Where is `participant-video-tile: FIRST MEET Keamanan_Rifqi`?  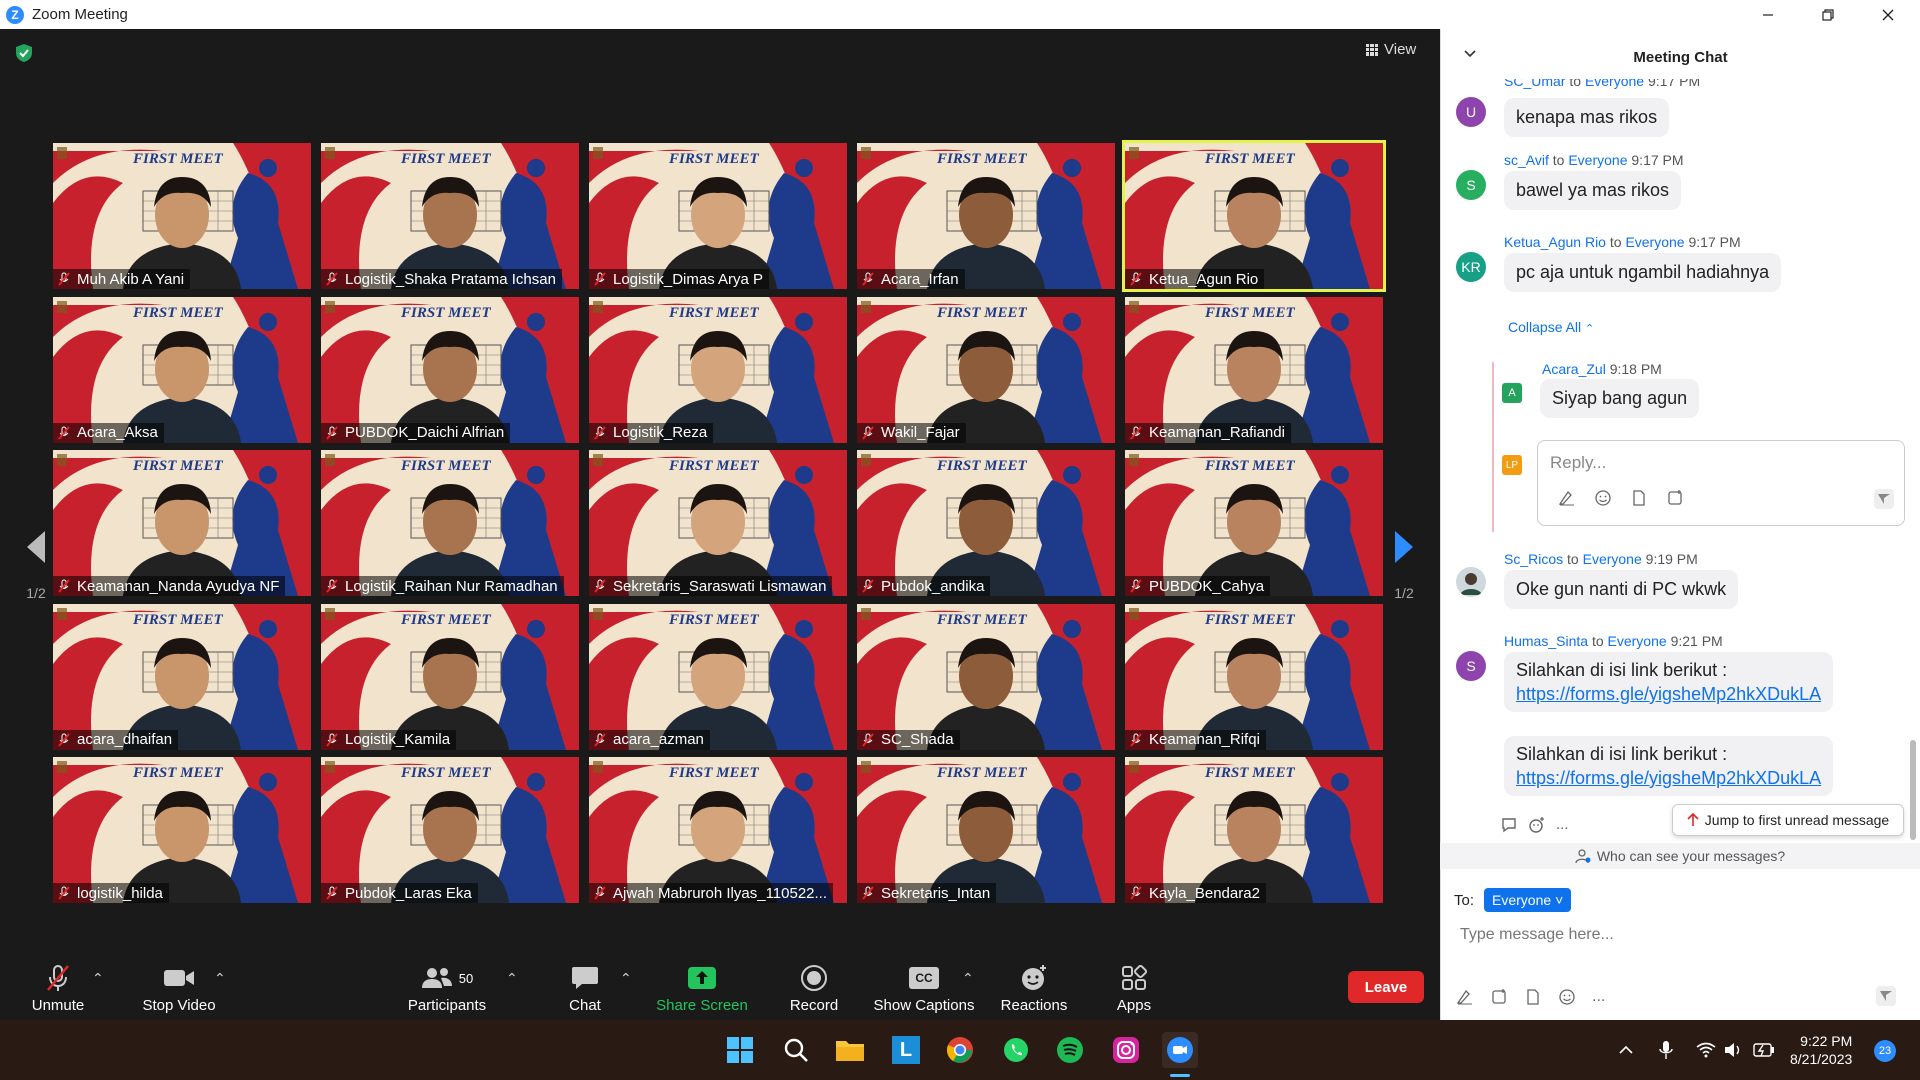 participant-video-tile: FIRST MEET Keamanan_Rifqi is located at coordinates (1254, 676).